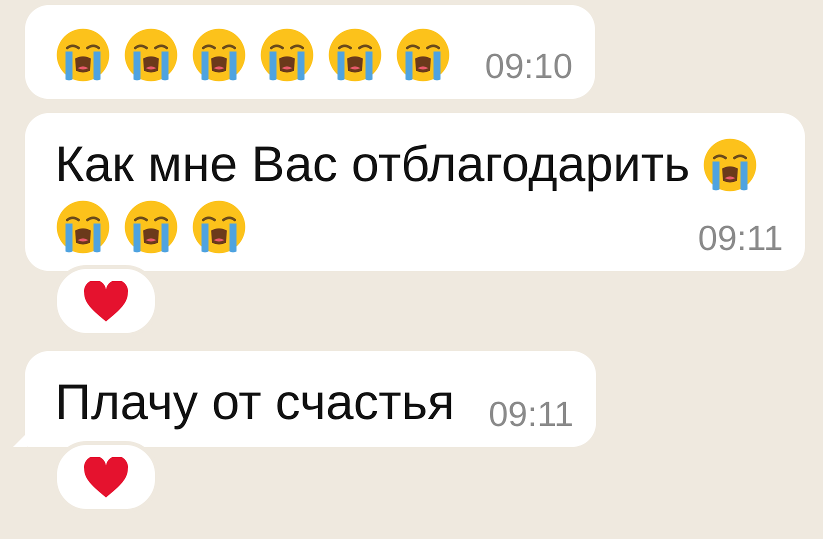 Image resolution: width=823 pixels, height=539 pixels. Describe the element at coordinates (255, 402) in the screenshot. I see `message-text: Плачу от счастья` at that location.